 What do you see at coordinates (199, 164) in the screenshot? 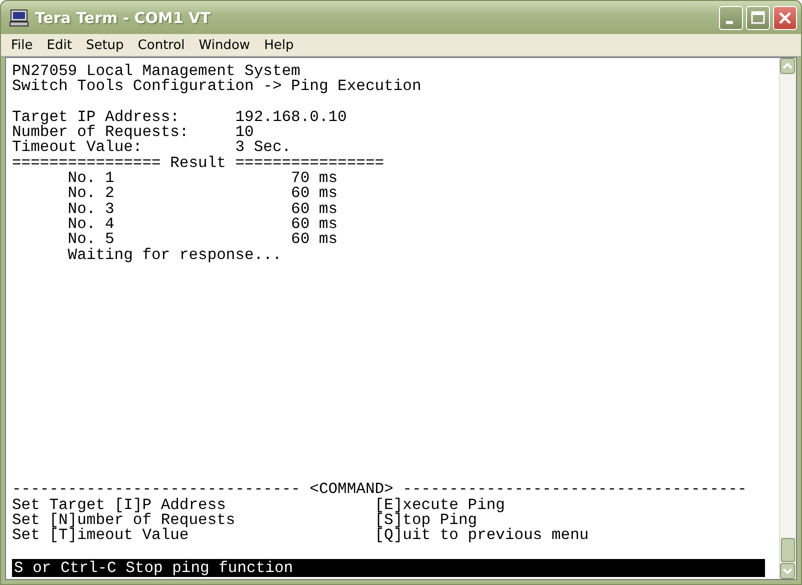
I see `result-divider: ================ Result ================` at bounding box center [199, 164].